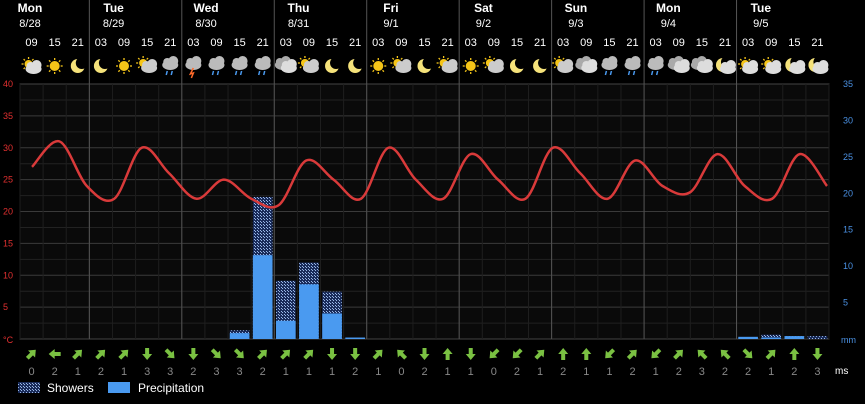 The width and height of the screenshot is (865, 404). What do you see at coordinates (390, 8) in the screenshot?
I see `day-name-4: Fri` at bounding box center [390, 8].